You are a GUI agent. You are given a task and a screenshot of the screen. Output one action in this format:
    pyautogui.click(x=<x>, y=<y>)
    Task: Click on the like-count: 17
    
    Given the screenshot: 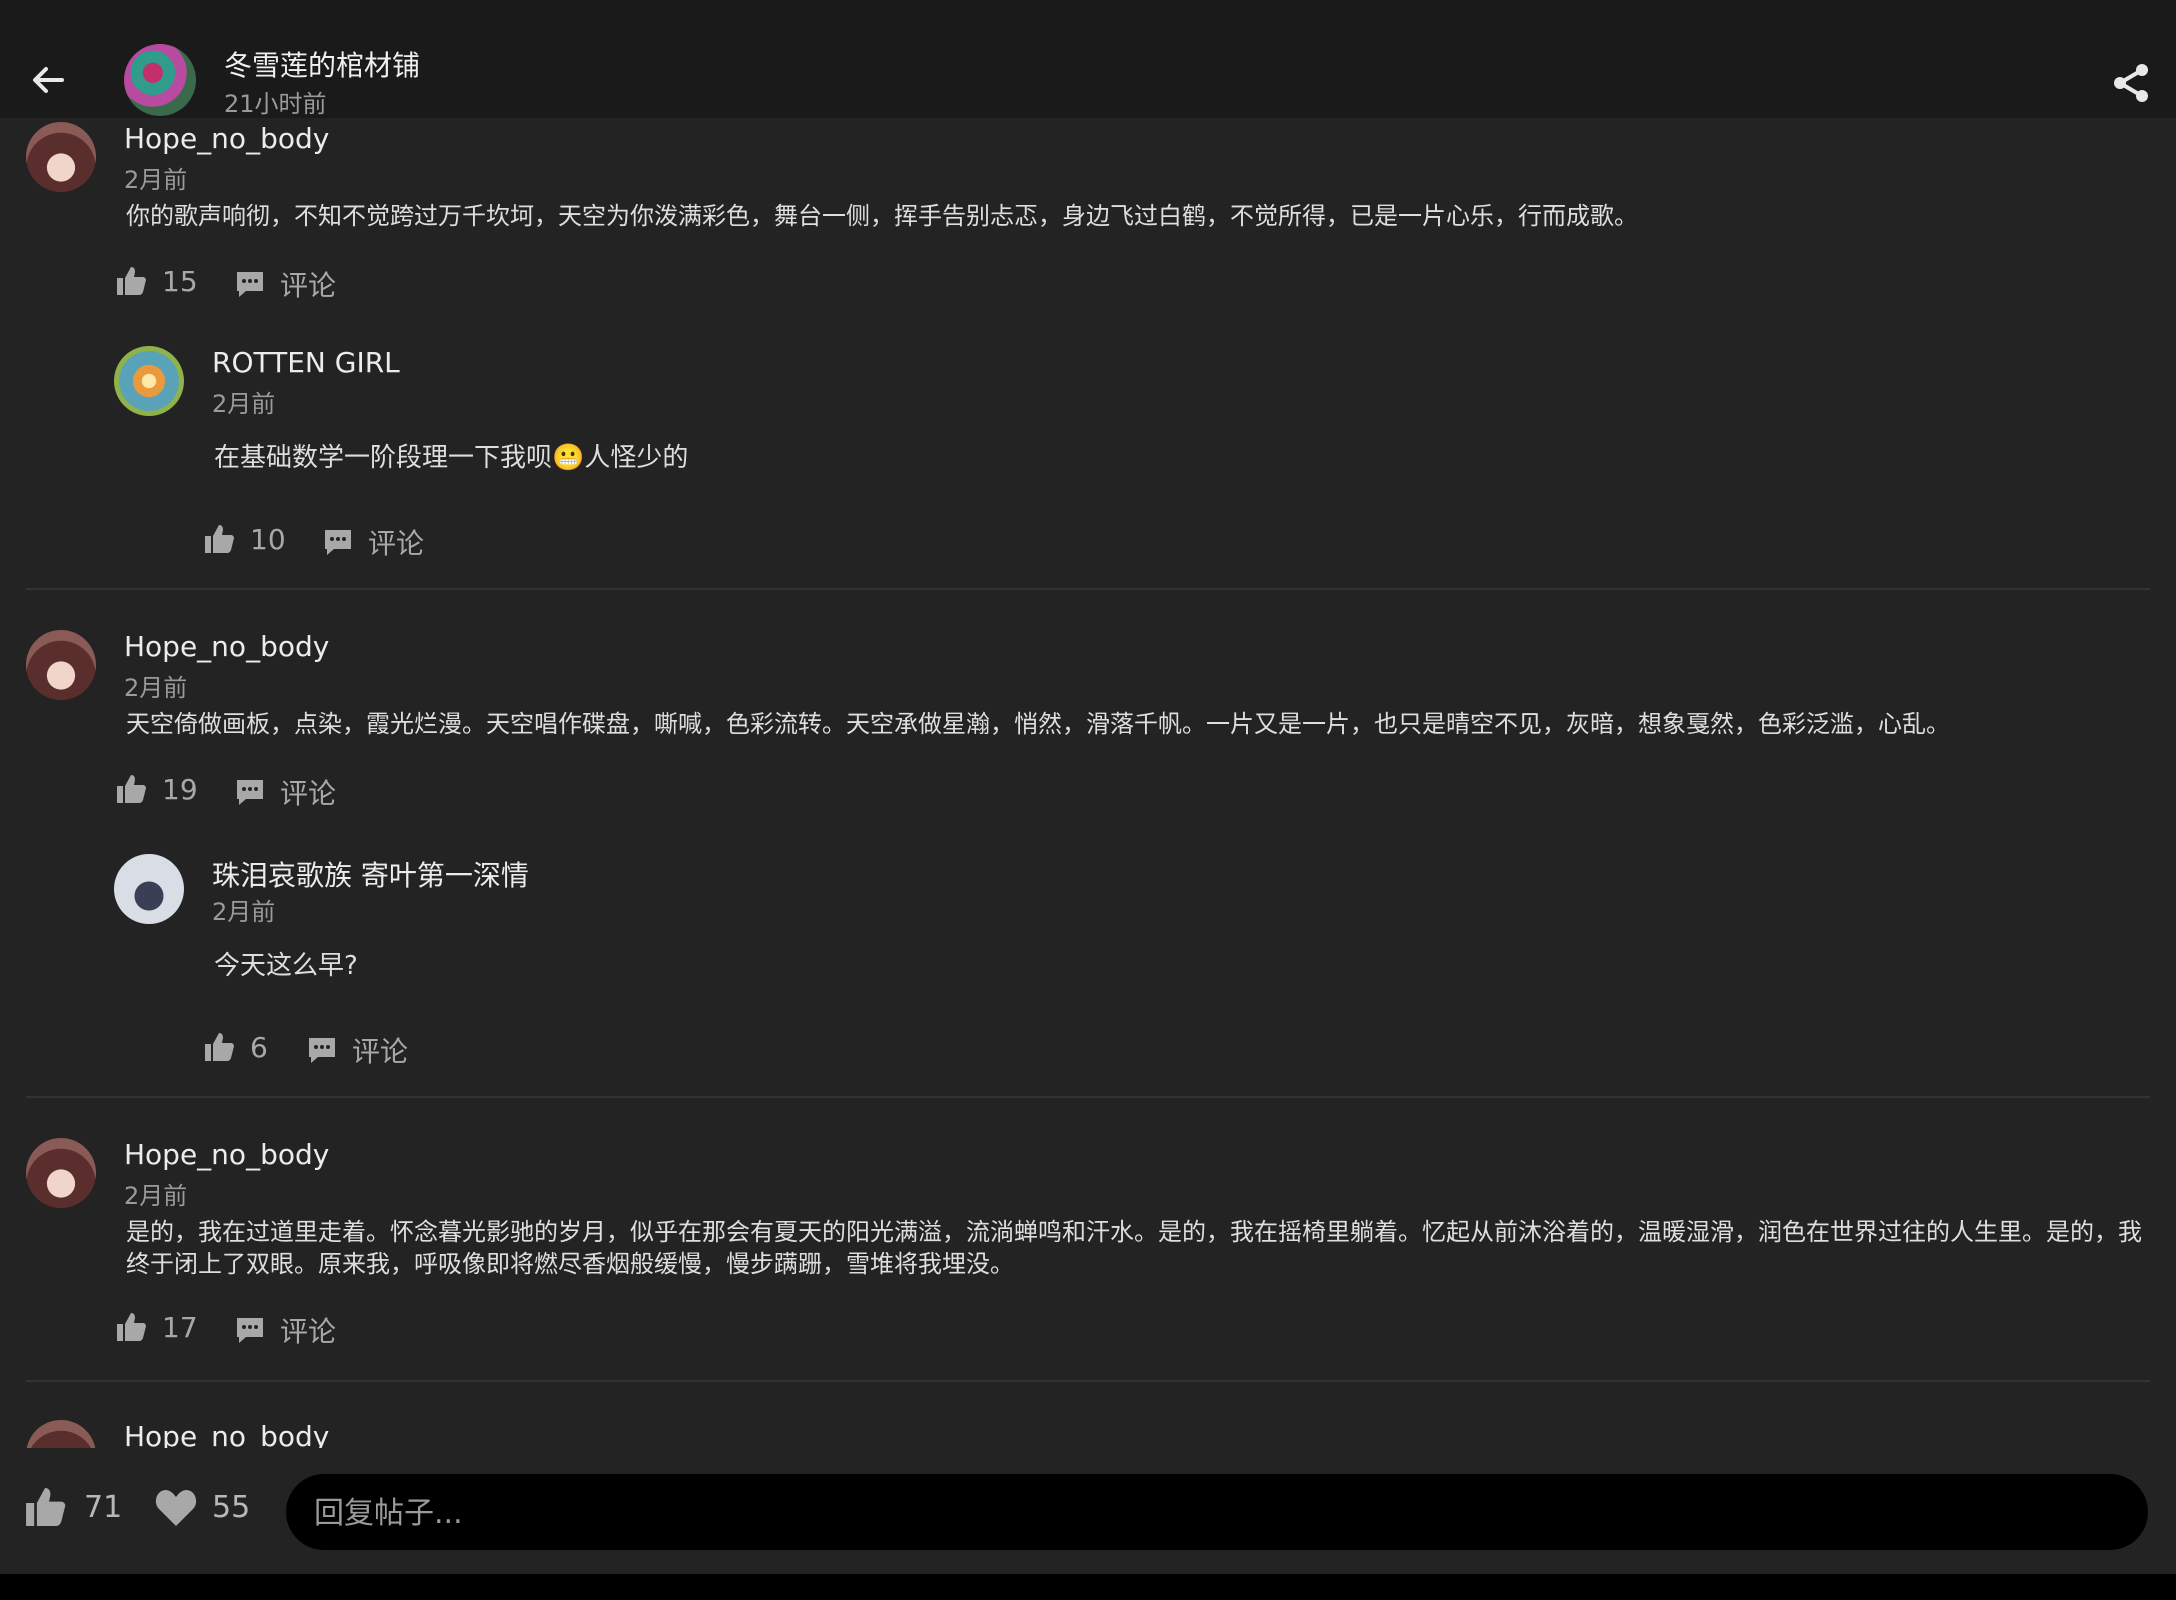 What is the action you would take?
    pyautogui.click(x=180, y=1327)
    